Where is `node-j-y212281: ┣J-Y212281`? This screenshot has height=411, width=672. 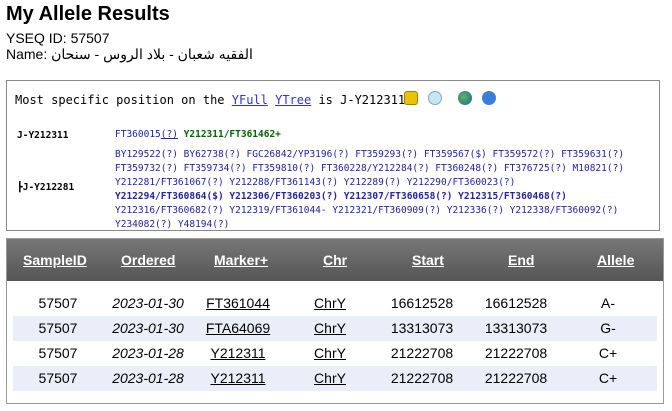
node-j-y212281: ┣J-Y212281 is located at coordinates (46, 187).